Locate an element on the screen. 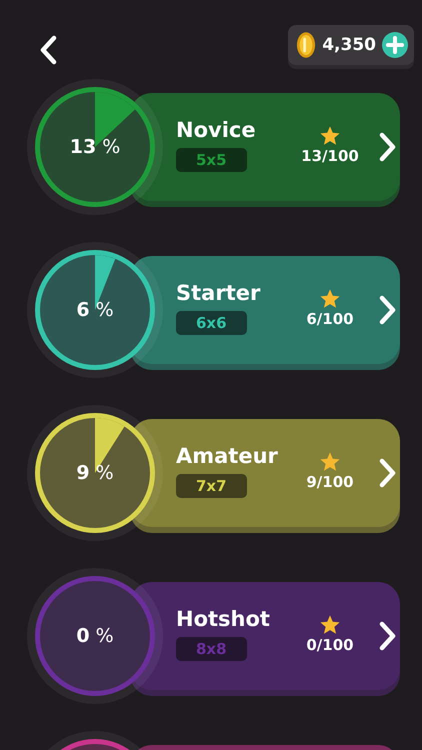 The height and width of the screenshot is (750, 422). percent-label: 9 % is located at coordinates (95, 473).